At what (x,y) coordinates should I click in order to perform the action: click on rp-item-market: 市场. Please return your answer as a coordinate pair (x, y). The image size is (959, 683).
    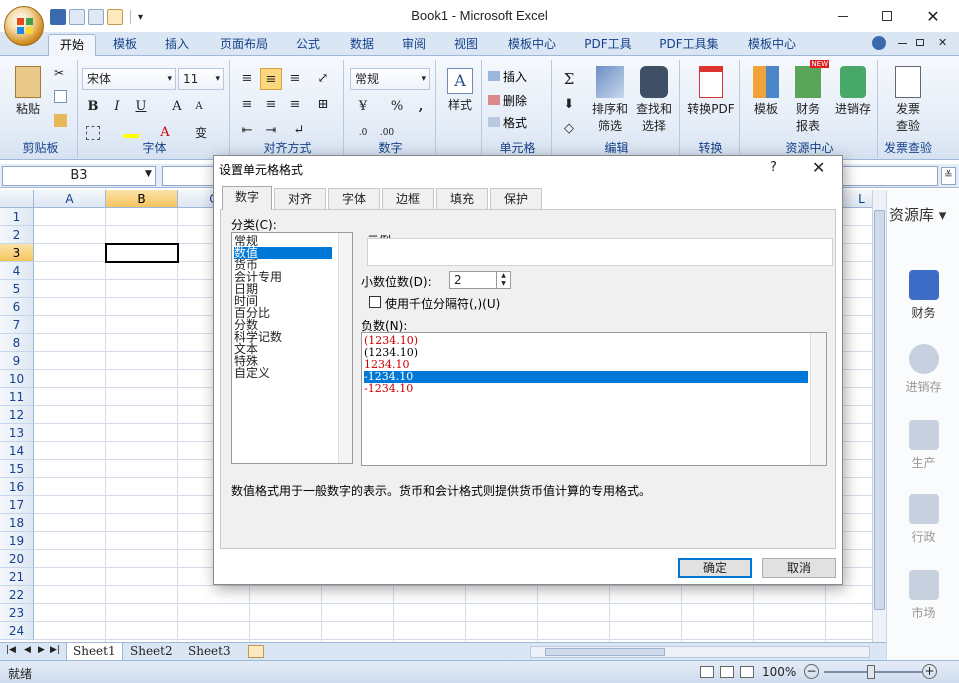
    Looking at the image, I should click on (923, 595).